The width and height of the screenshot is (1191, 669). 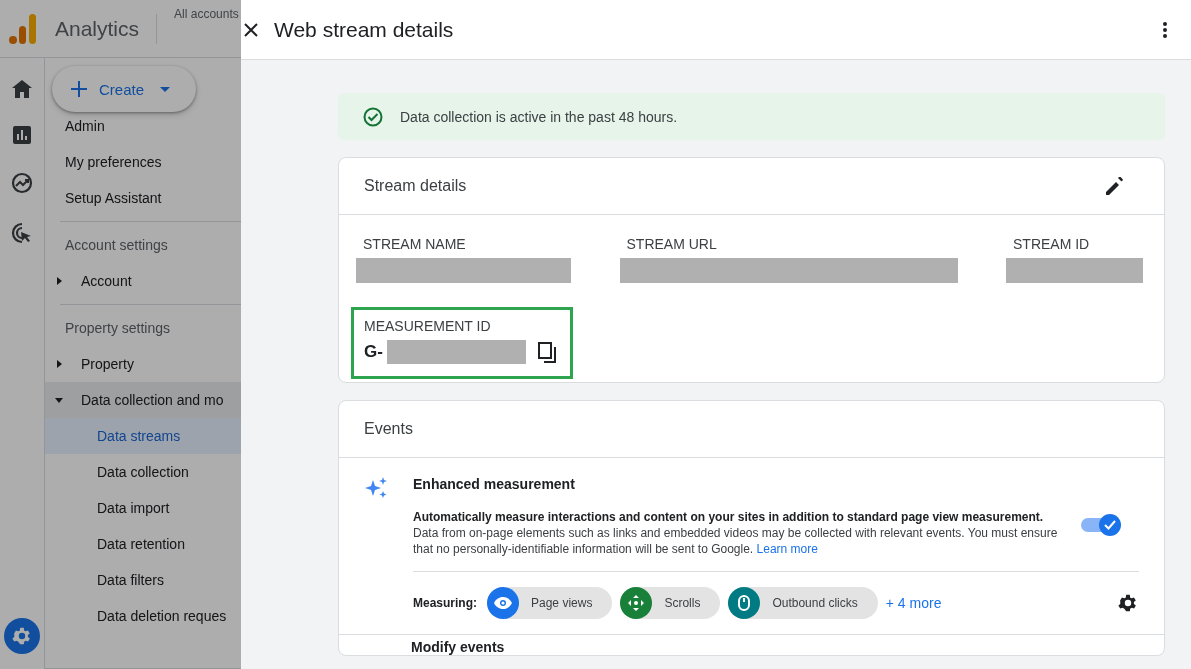 What do you see at coordinates (106, 281) in the screenshot?
I see `nav-group-label: Account` at bounding box center [106, 281].